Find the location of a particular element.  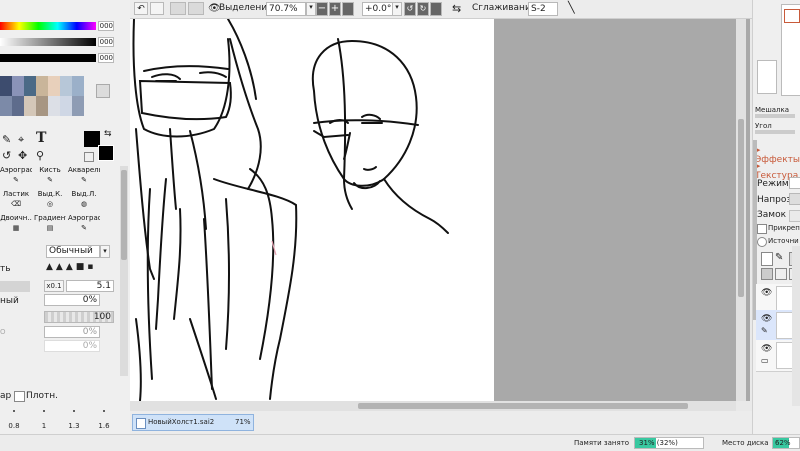

tool-cell: Градиент ▤ is located at coordinates (50, 226).